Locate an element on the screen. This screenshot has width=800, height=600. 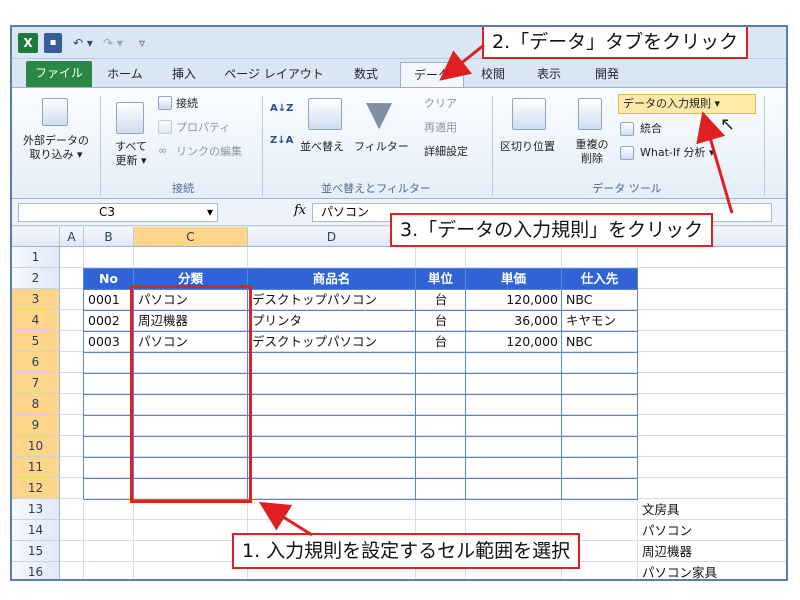
arrow-to-validation is located at coordinates (715, 162).